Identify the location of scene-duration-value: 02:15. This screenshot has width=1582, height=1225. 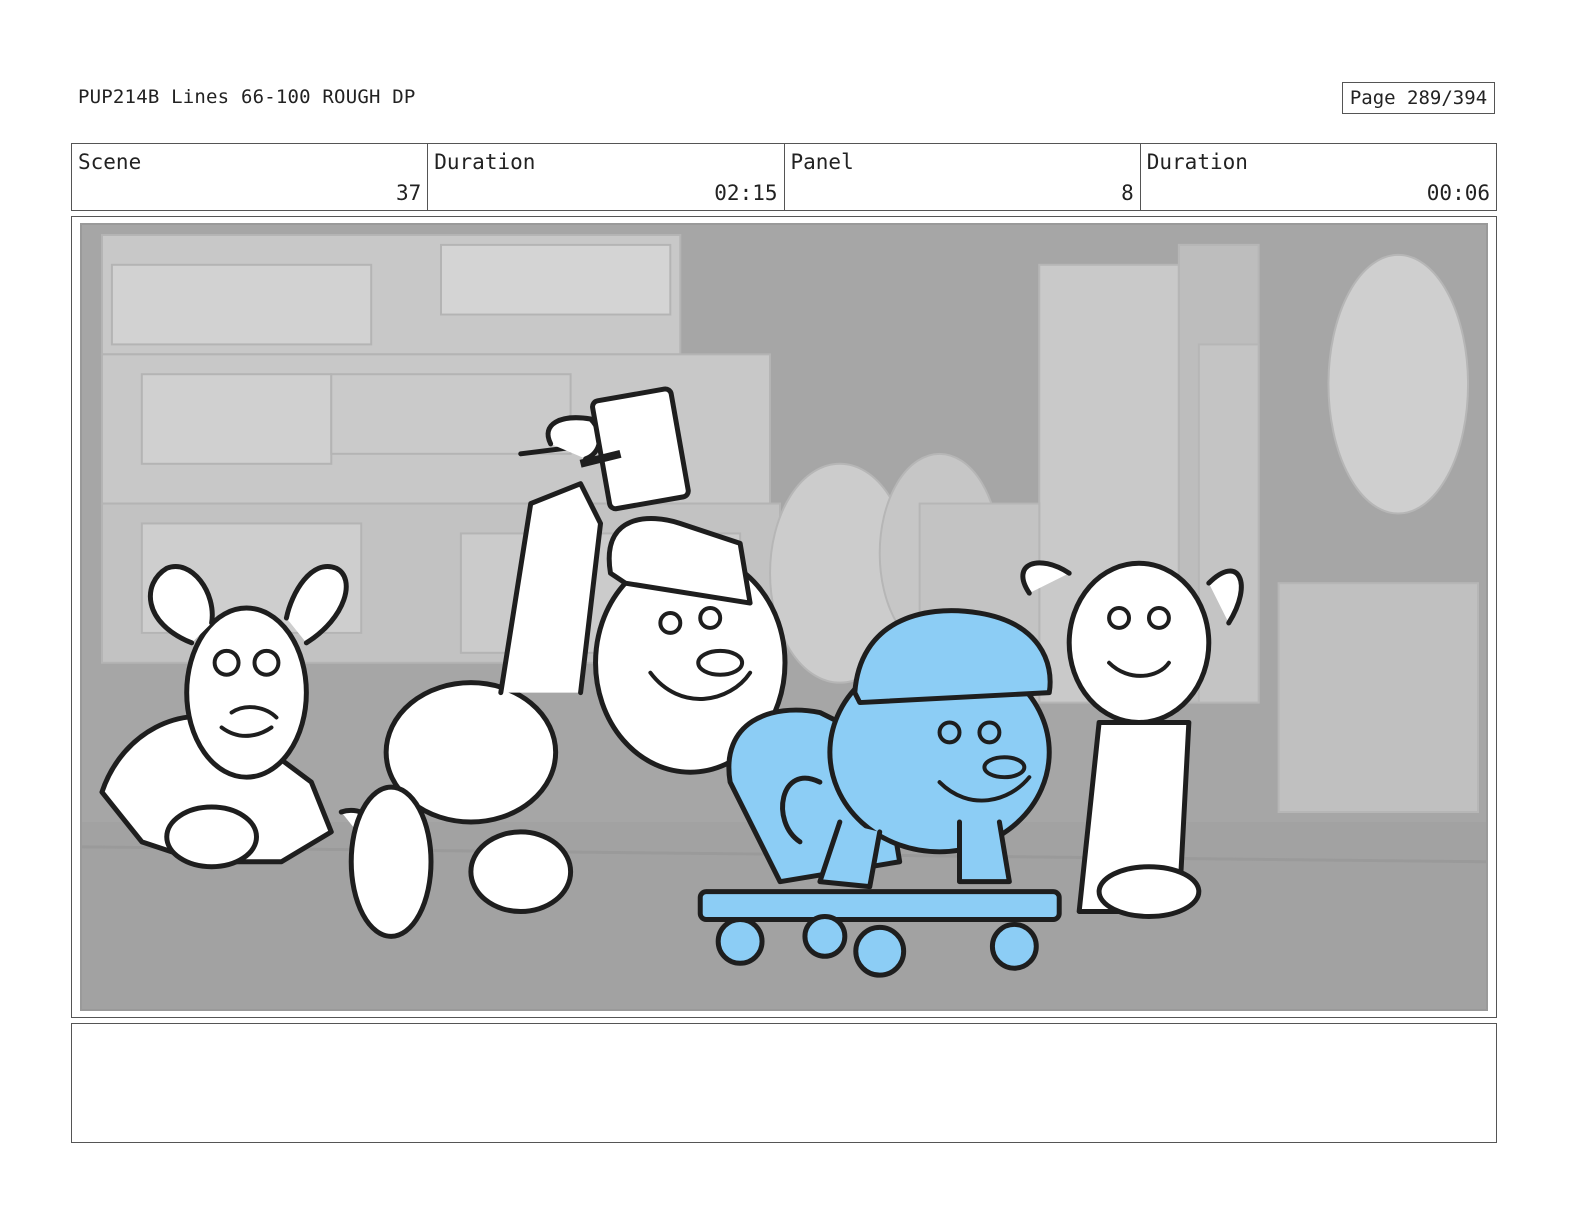
(746, 193).